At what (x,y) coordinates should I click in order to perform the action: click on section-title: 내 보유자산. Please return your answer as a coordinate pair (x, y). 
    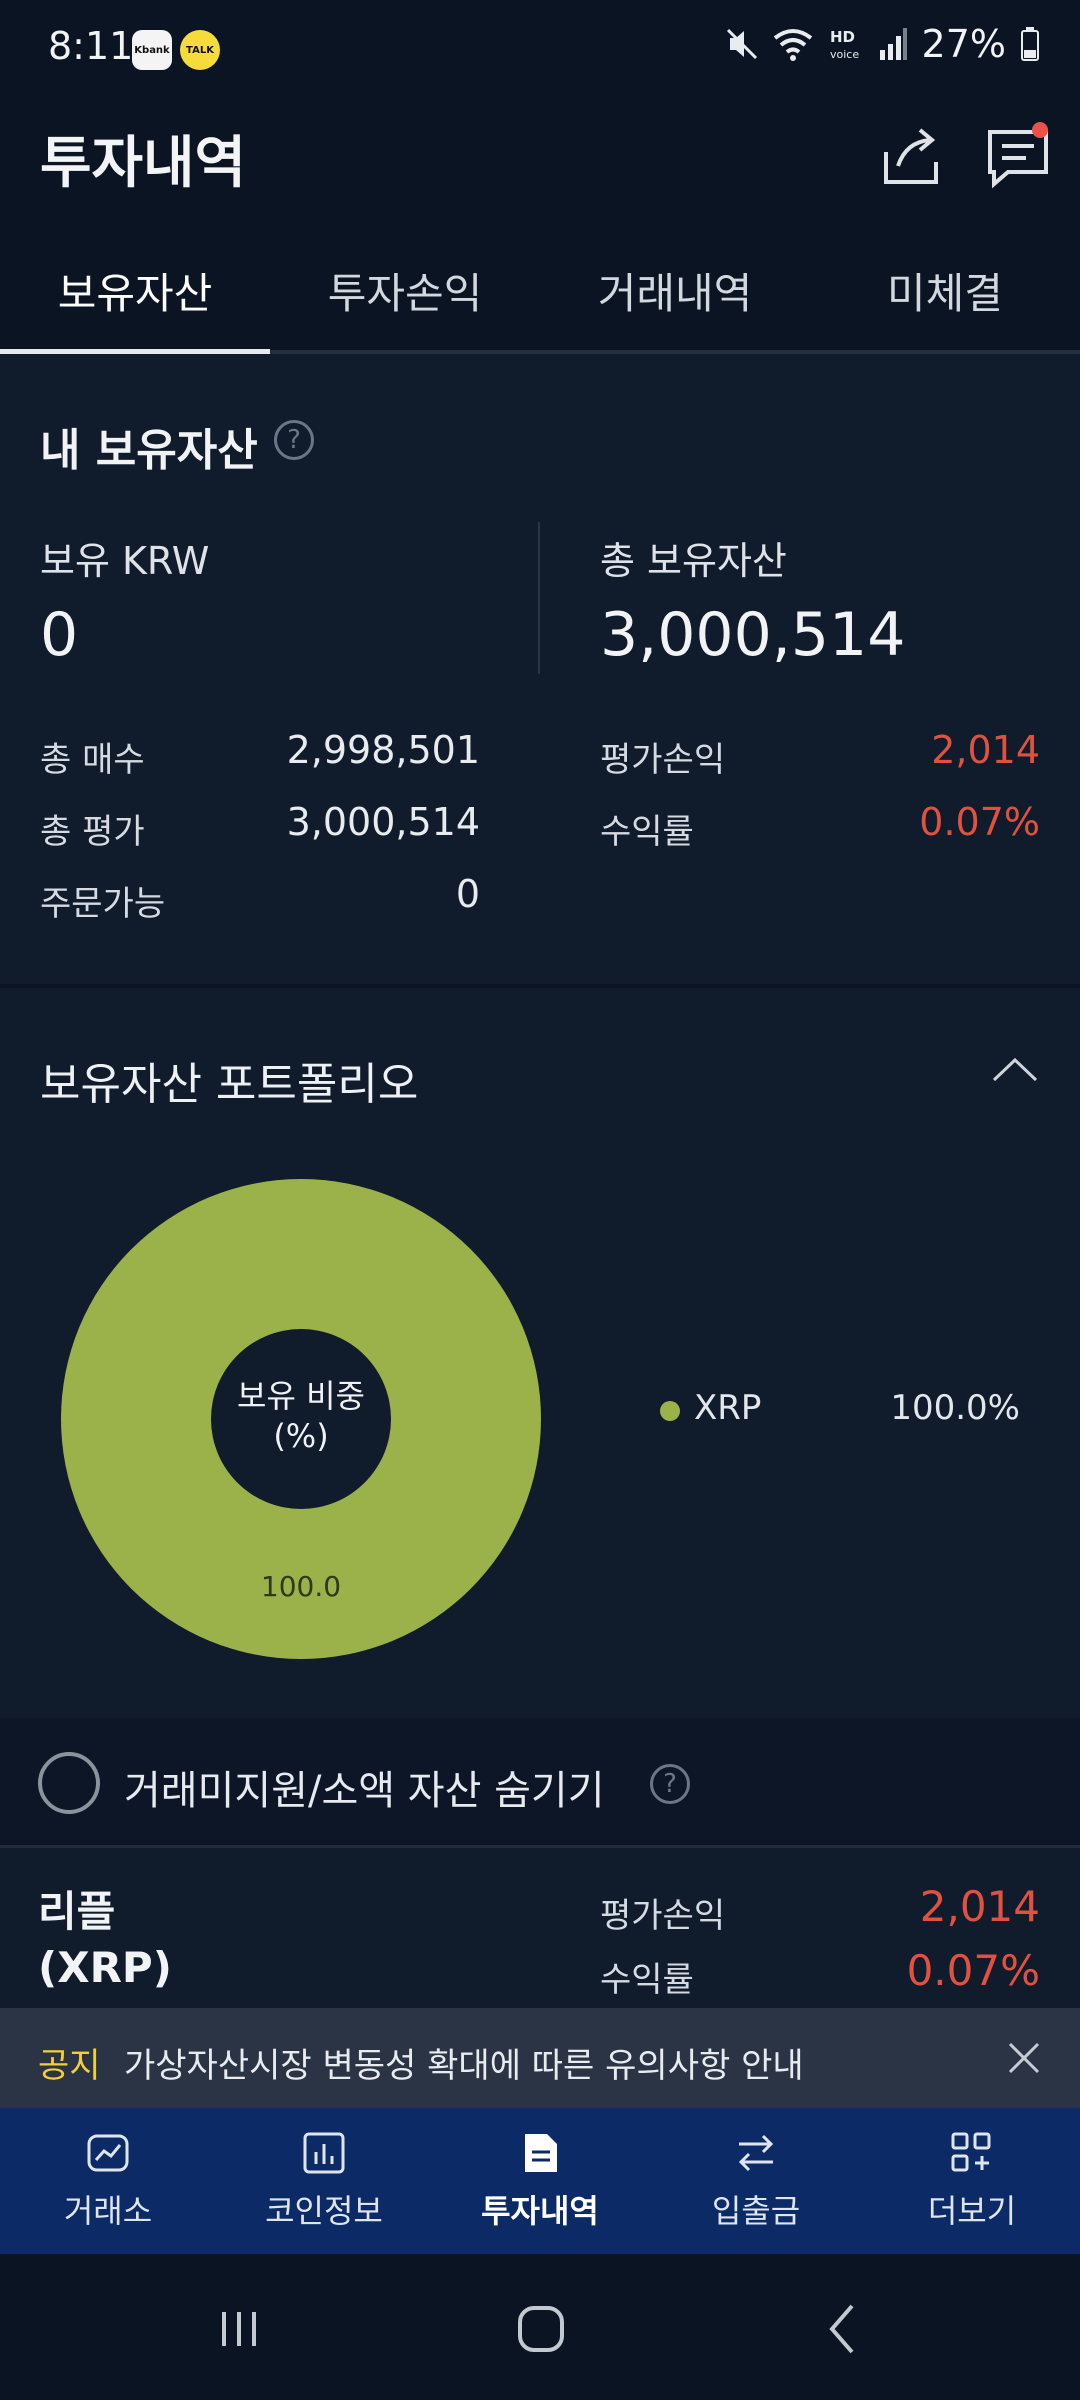
    Looking at the image, I should click on (149, 450).